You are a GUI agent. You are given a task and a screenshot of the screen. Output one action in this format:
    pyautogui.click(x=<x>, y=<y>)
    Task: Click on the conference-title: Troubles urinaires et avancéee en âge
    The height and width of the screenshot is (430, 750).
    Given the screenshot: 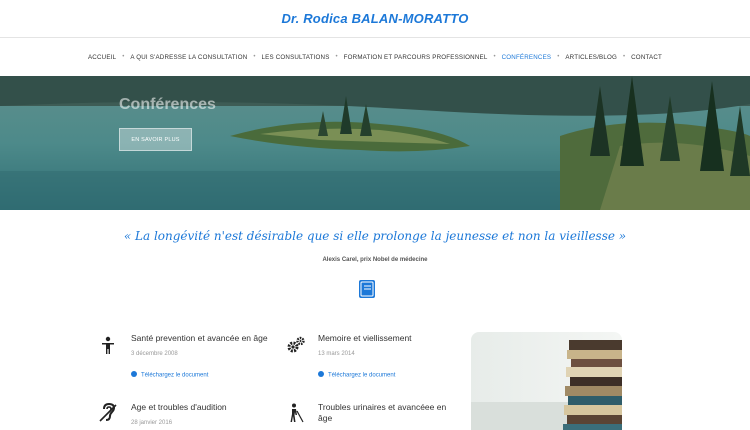 What is the action you would take?
    pyautogui.click(x=388, y=413)
    